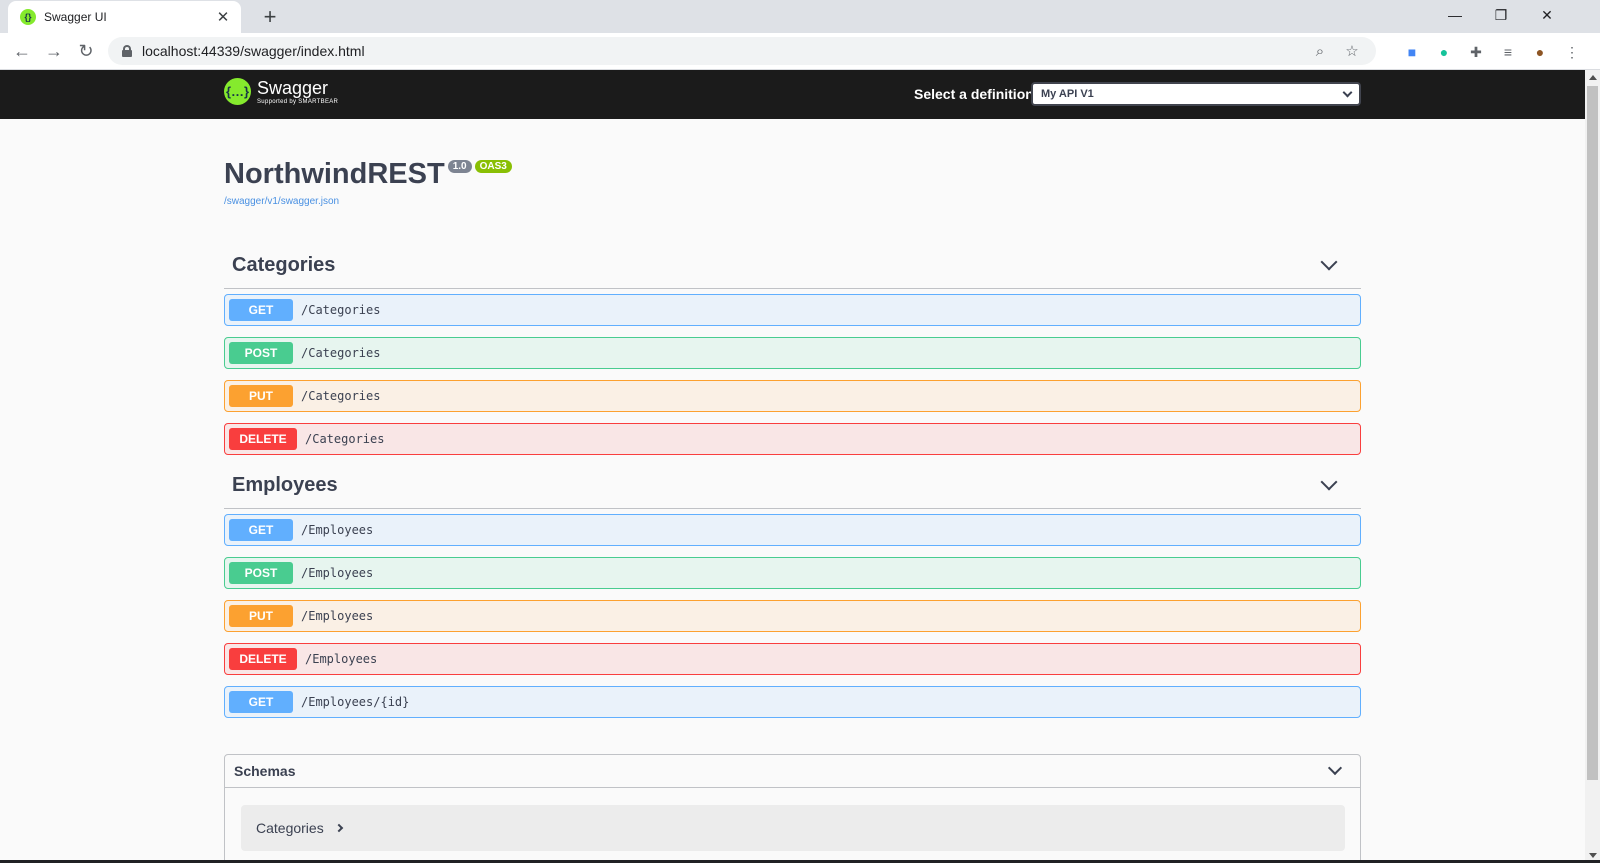  What do you see at coordinates (792, 616) in the screenshot?
I see `operation-put-employees: PUT /Employees` at bounding box center [792, 616].